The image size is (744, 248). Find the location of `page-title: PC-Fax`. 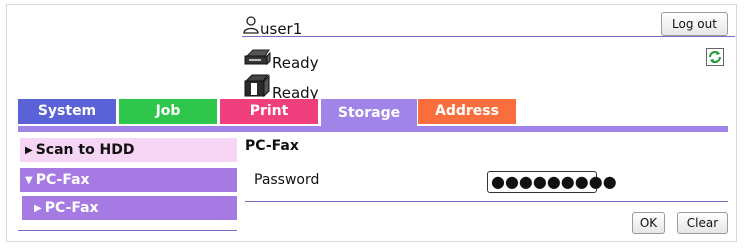

page-title: PC-Fax is located at coordinates (272, 146).